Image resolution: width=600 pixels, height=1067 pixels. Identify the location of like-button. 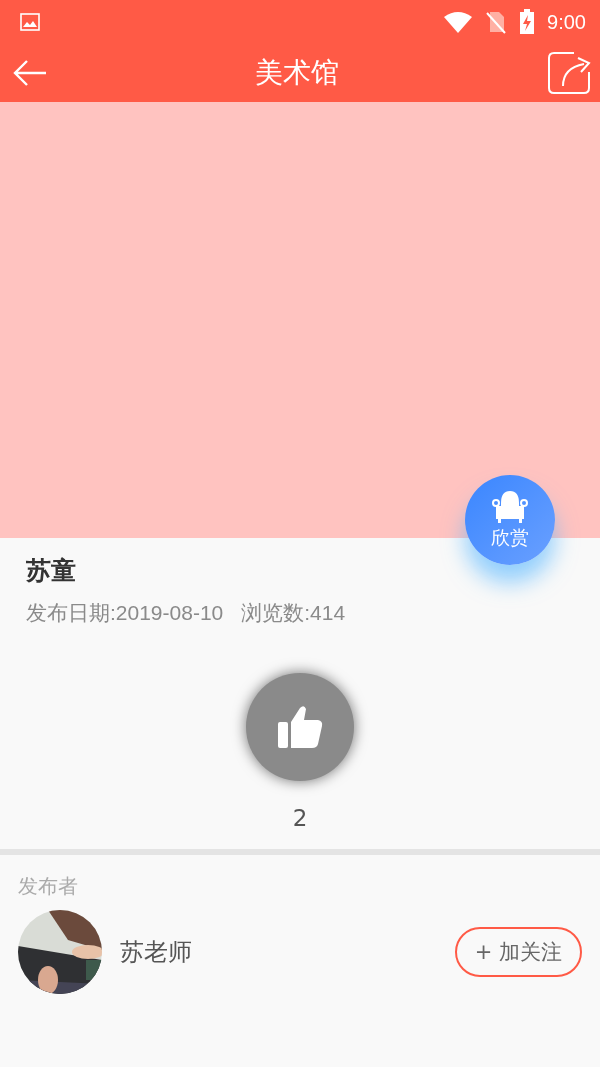
(300, 727).